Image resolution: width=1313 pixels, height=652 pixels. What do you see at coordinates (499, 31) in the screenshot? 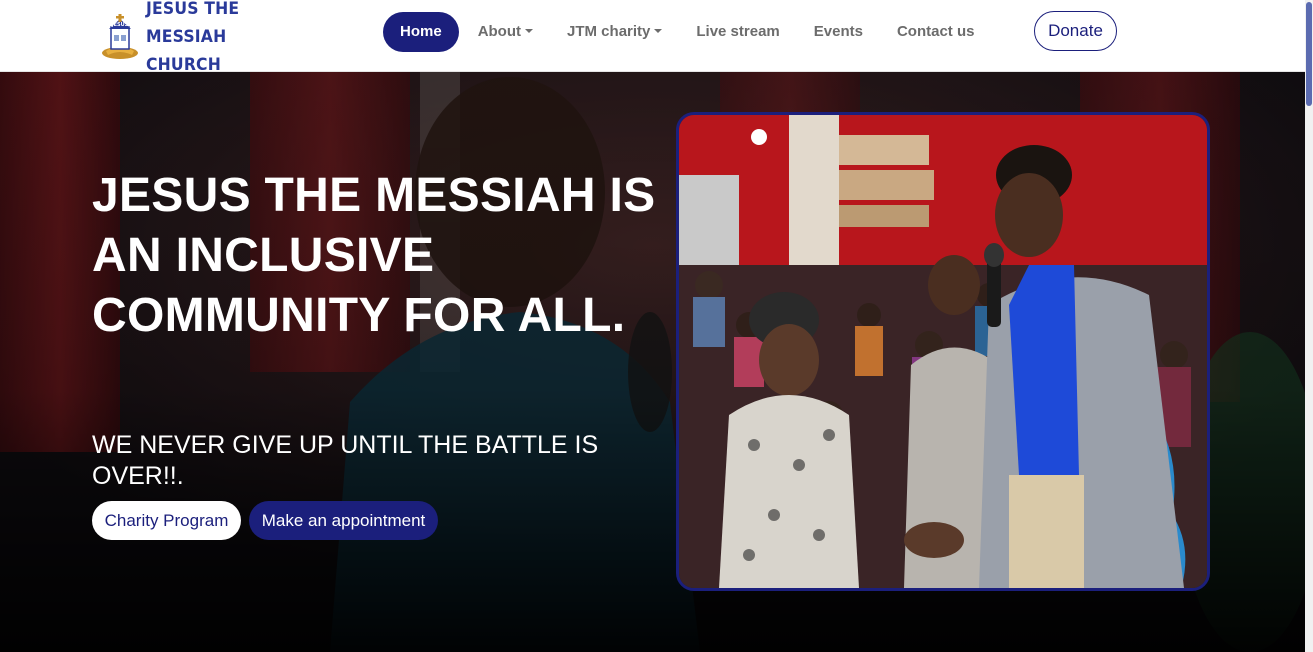
I see `nav-about-label: About` at bounding box center [499, 31].